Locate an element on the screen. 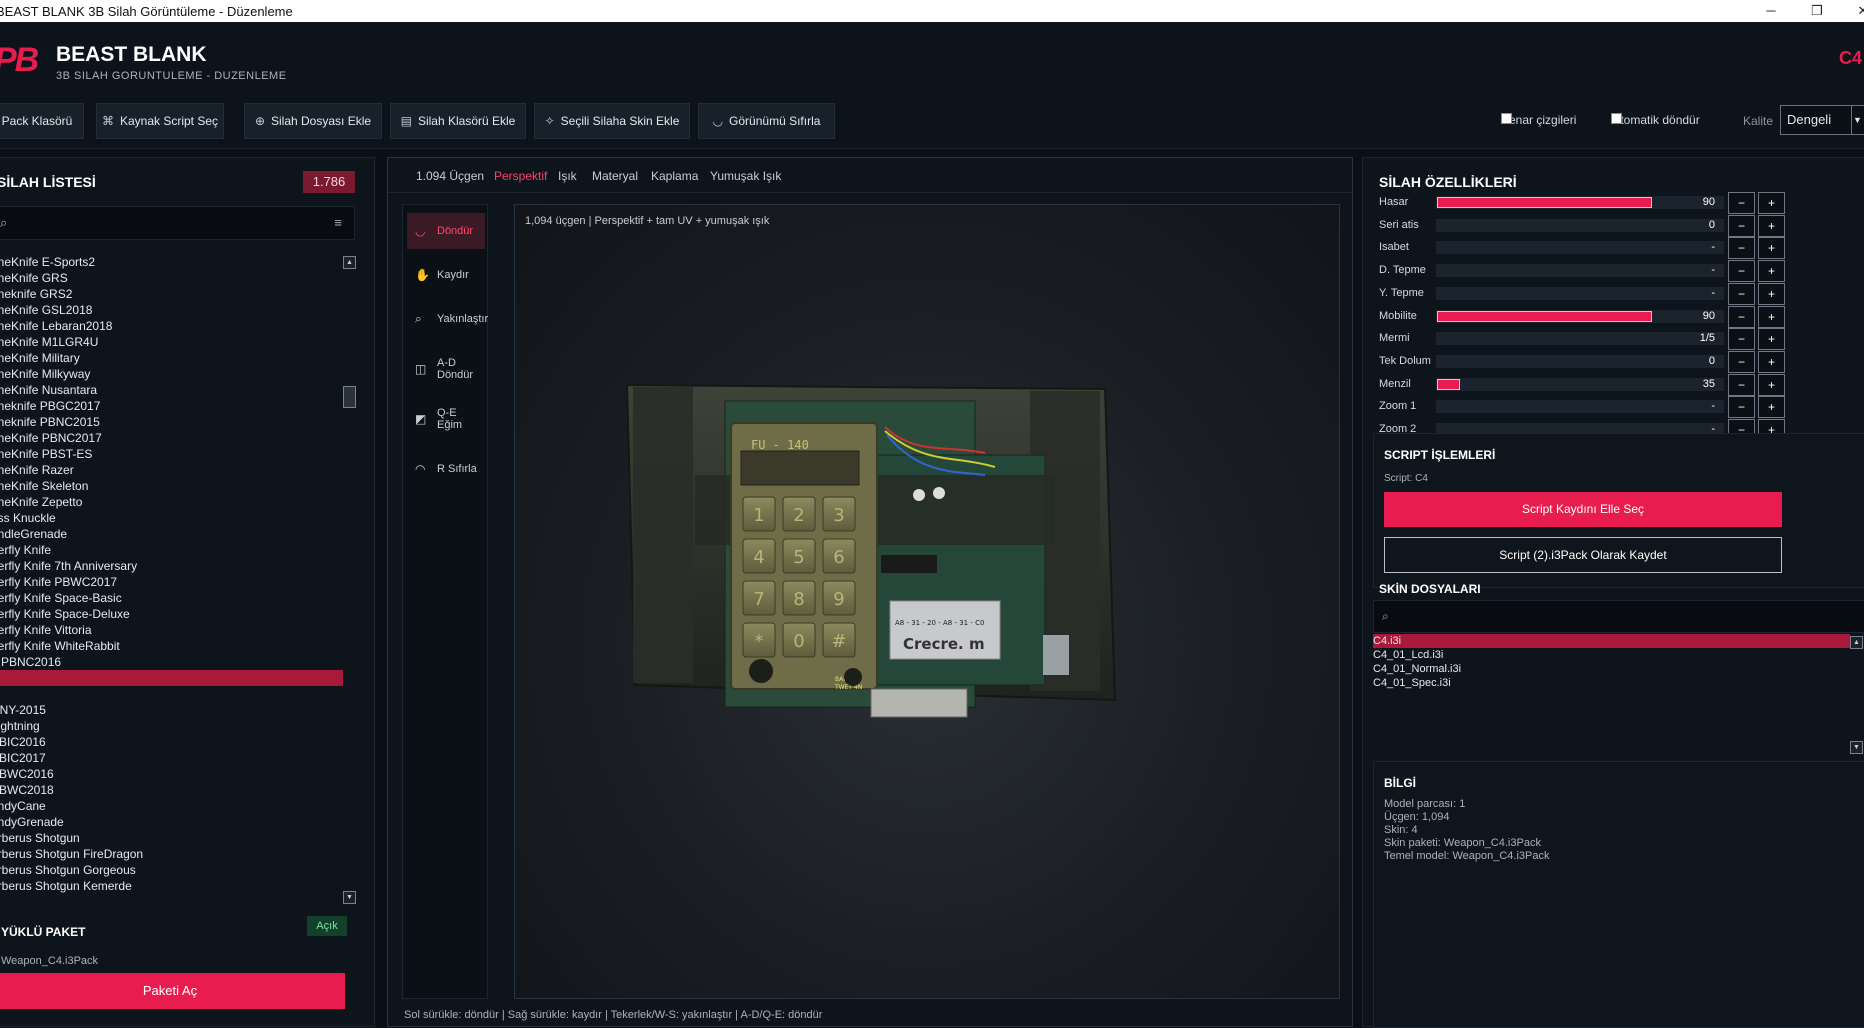  weapon-list-item: tterfly Knife is located at coordinates (171, 550).